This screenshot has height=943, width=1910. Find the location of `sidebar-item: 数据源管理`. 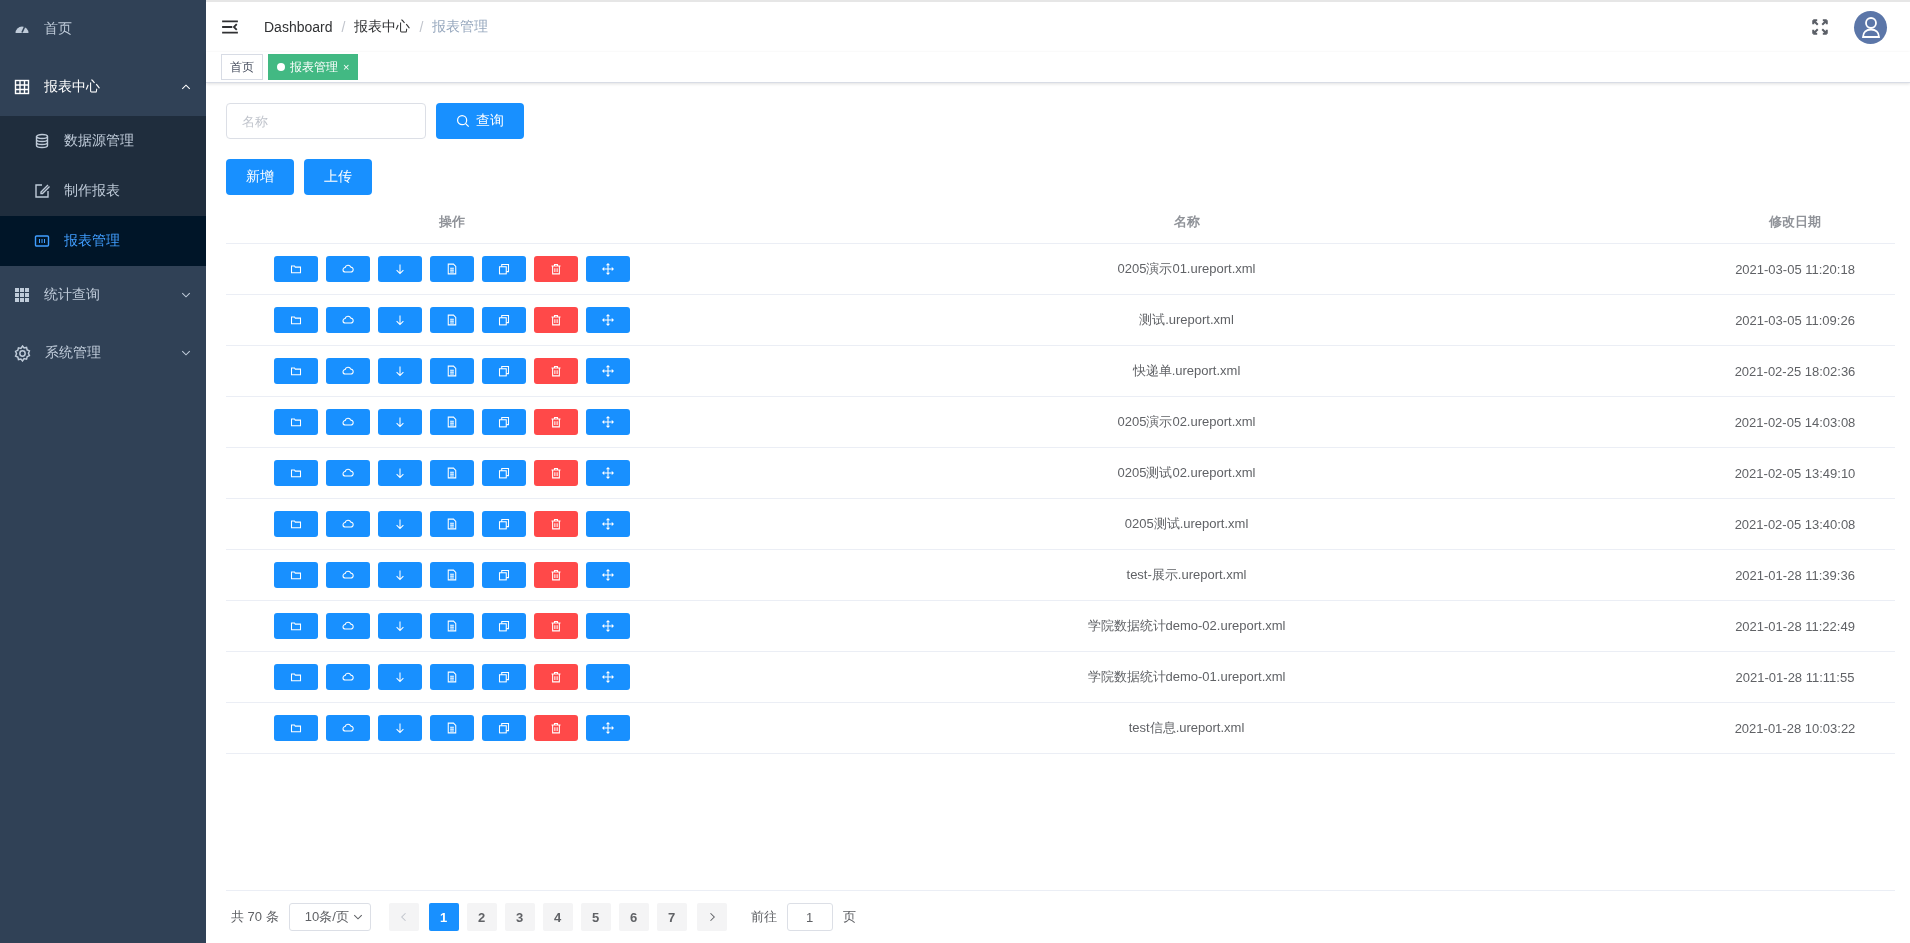

sidebar-item: 数据源管理 is located at coordinates (103, 141).